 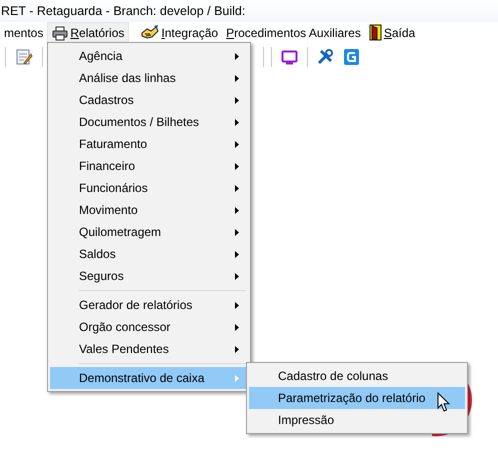 What do you see at coordinates (179, 32) in the screenshot?
I see `menu-bar-item: Integração` at bounding box center [179, 32].